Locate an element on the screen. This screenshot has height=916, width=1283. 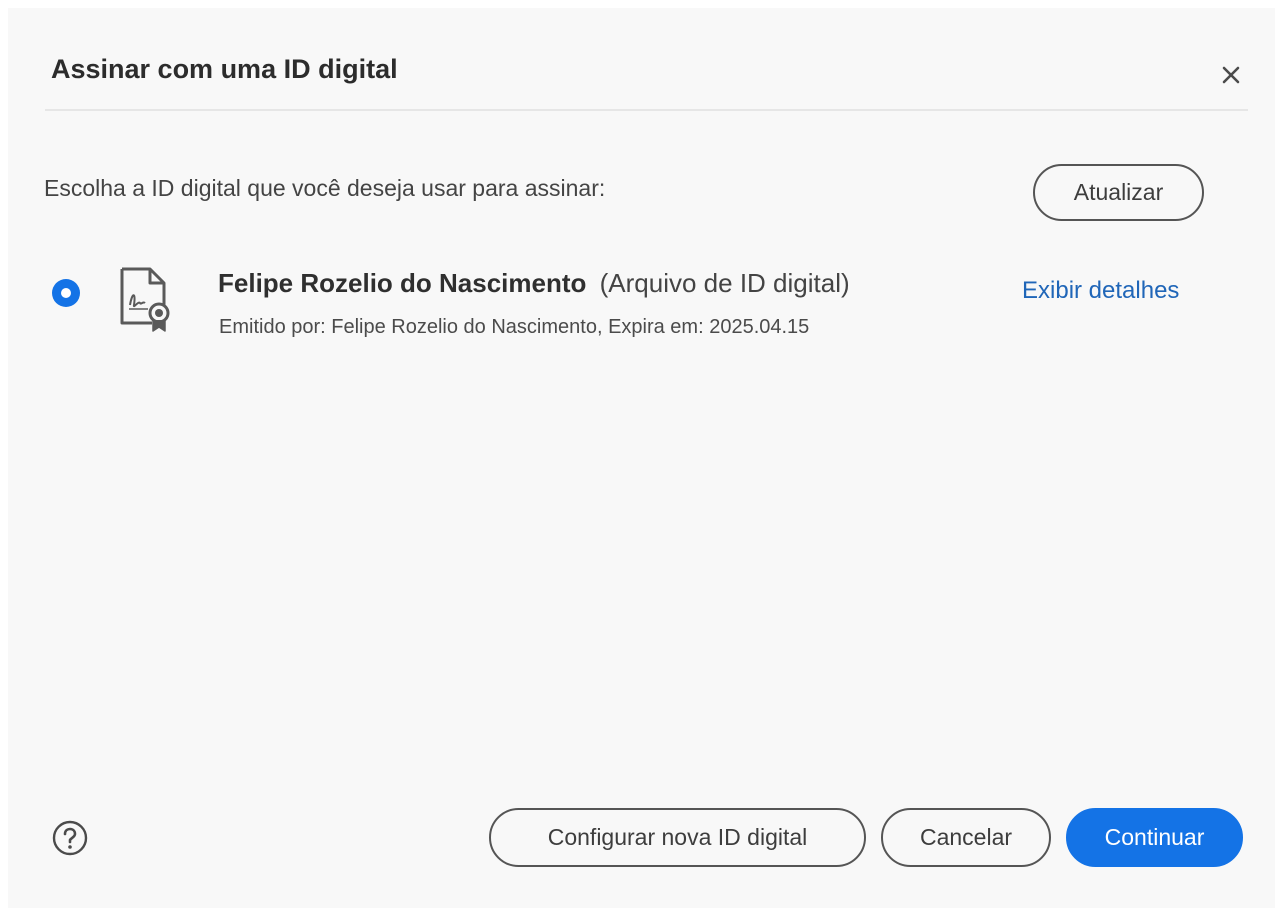
close-icon is located at coordinates (1231, 75).